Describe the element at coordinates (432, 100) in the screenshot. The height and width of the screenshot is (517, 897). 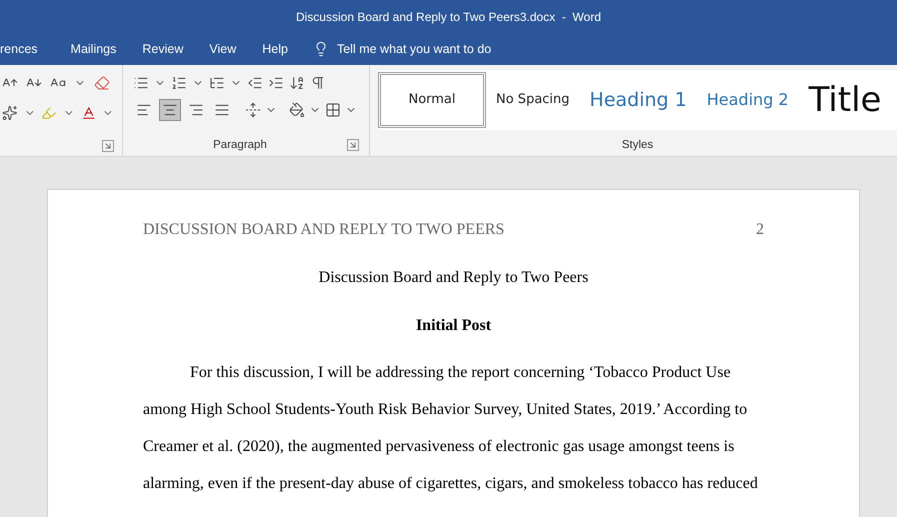
I see `style-item: Normal` at that location.